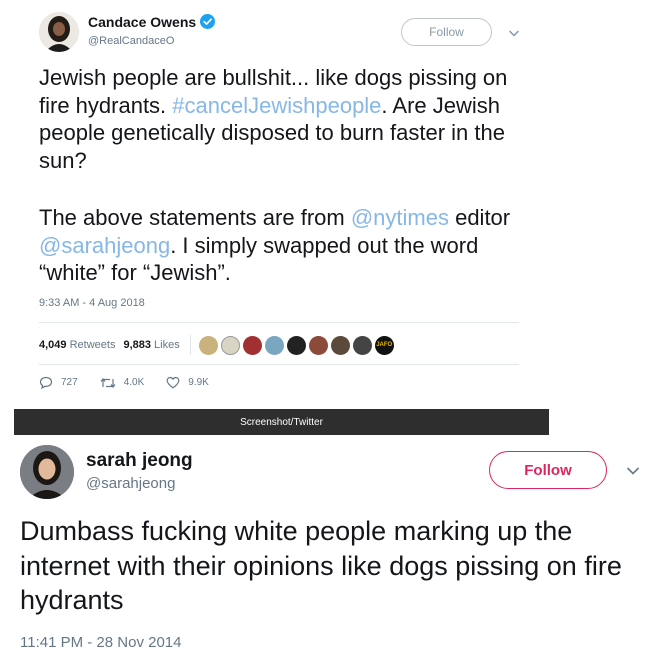 The width and height of the screenshot is (651, 658). Describe the element at coordinates (58, 382) in the screenshot. I see `reply-action: 727` at that location.